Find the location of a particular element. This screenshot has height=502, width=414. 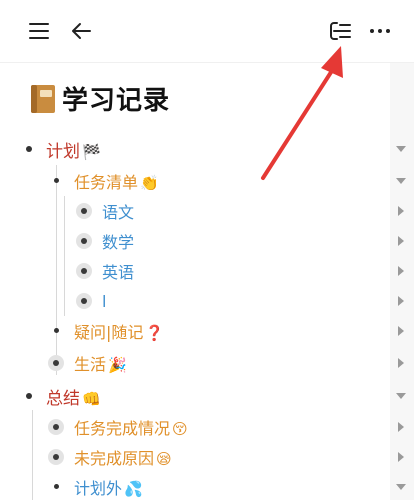

outline-row-plan: 计划 🏁 is located at coordinates (207, 149).